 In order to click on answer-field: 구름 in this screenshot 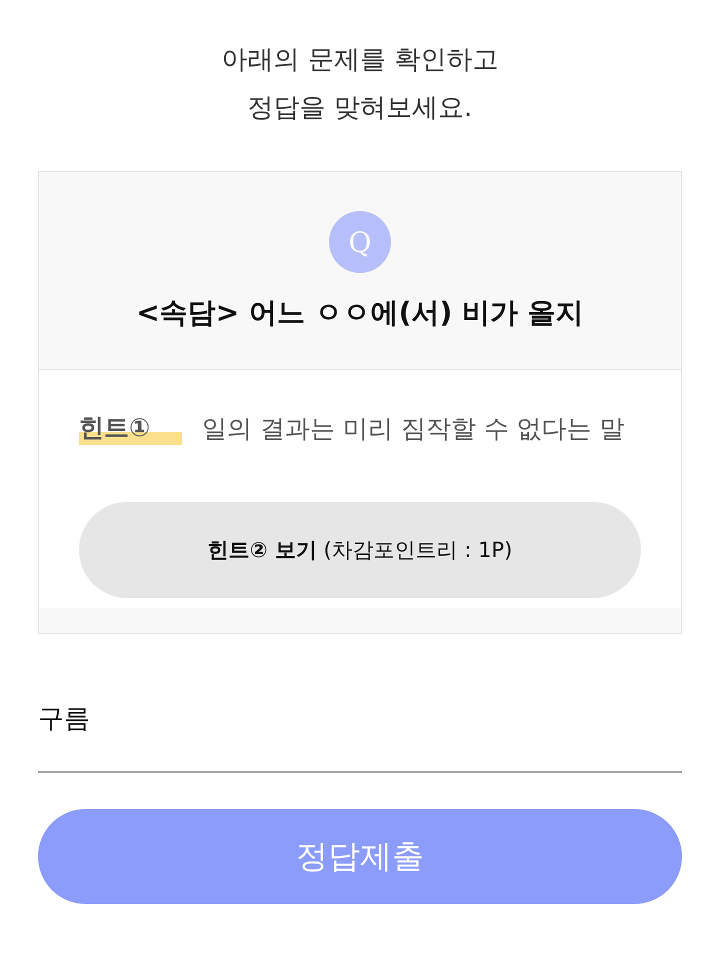, I will do `click(360, 727)`.